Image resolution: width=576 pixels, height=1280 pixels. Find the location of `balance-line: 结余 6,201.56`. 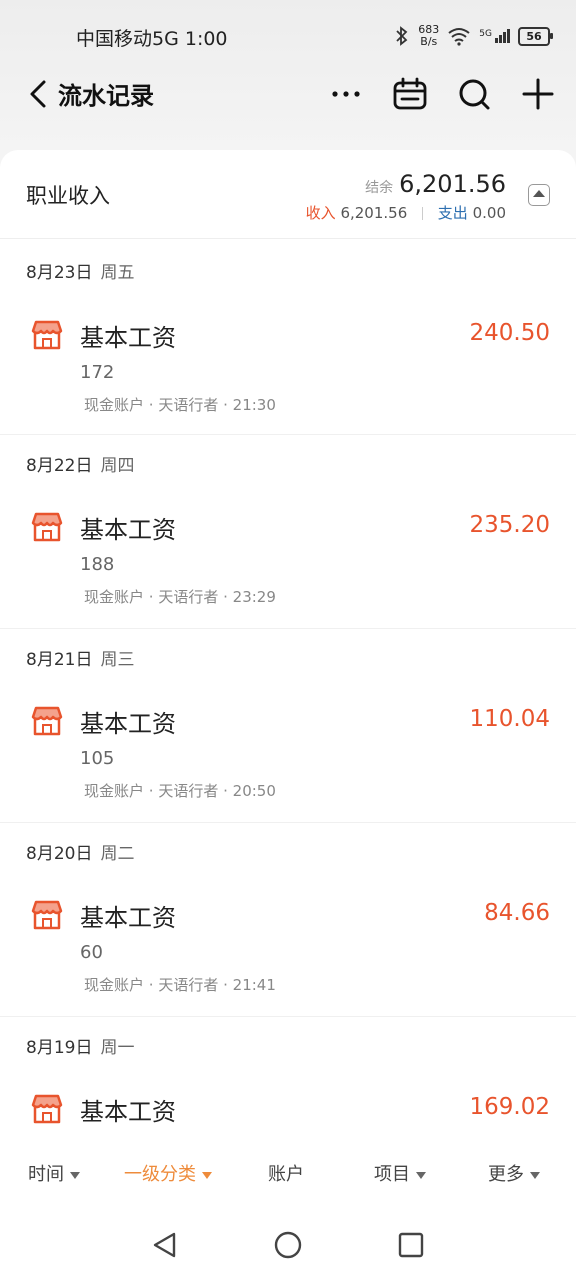

balance-line: 结余 6,201.56 is located at coordinates (406, 184).